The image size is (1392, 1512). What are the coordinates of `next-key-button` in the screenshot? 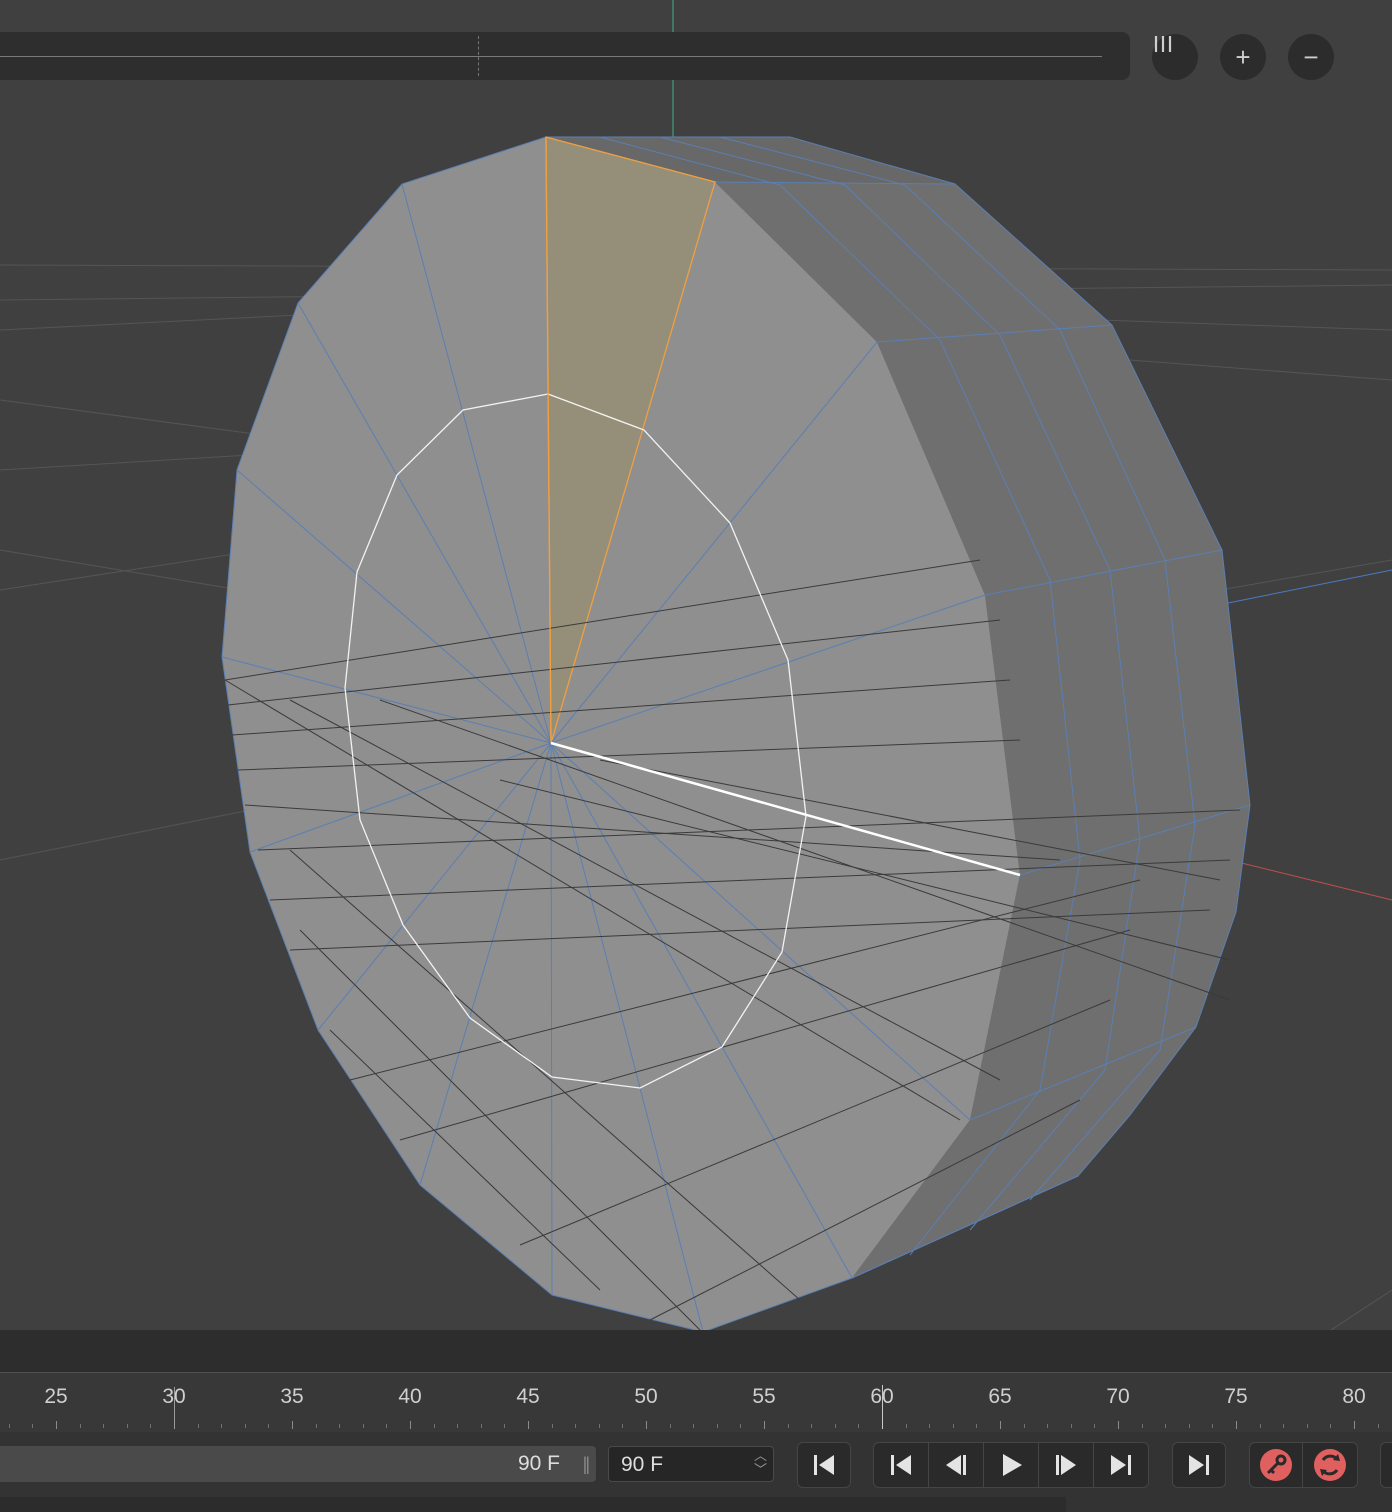 It's located at (1121, 1465).